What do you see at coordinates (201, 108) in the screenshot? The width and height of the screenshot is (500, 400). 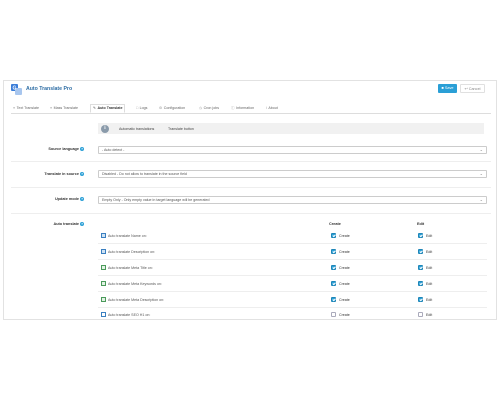 I see `clock-icon: ◷` at bounding box center [201, 108].